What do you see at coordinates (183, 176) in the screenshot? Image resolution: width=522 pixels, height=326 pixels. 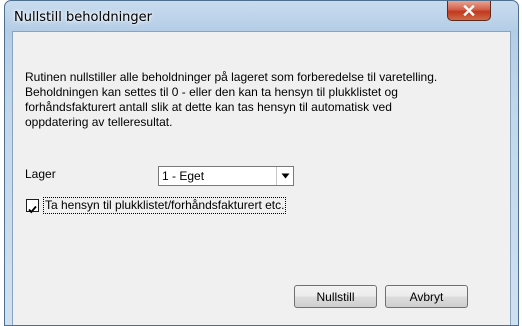 I see `lager-select-value: 1 - Eget` at bounding box center [183, 176].